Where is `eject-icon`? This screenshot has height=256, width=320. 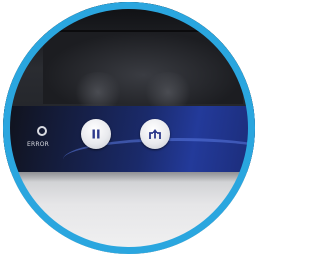 eject-icon is located at coordinates (155, 134).